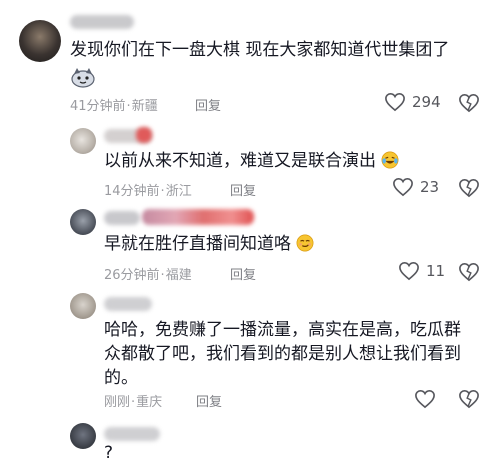 The width and height of the screenshot is (499, 468). What do you see at coordinates (109, 453) in the screenshot?
I see `comment-text: ?` at bounding box center [109, 453].